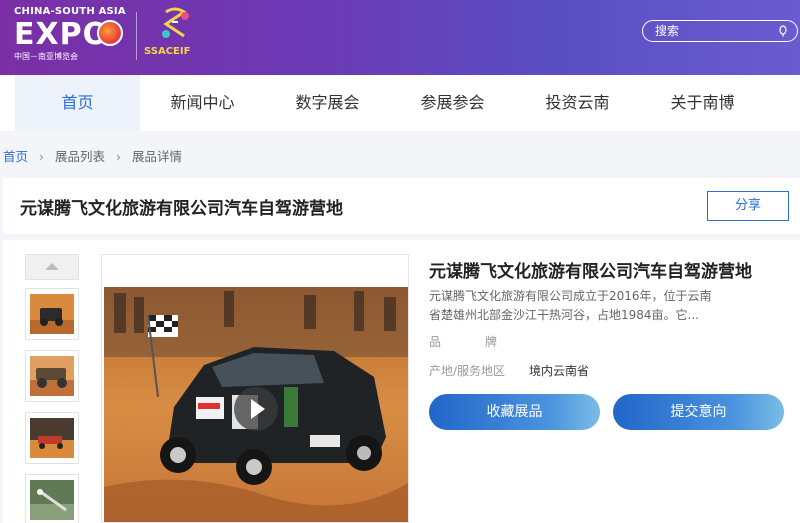 This screenshot has width=800, height=523. Describe the element at coordinates (136, 36) in the screenshot. I see `logo-divider` at that location.